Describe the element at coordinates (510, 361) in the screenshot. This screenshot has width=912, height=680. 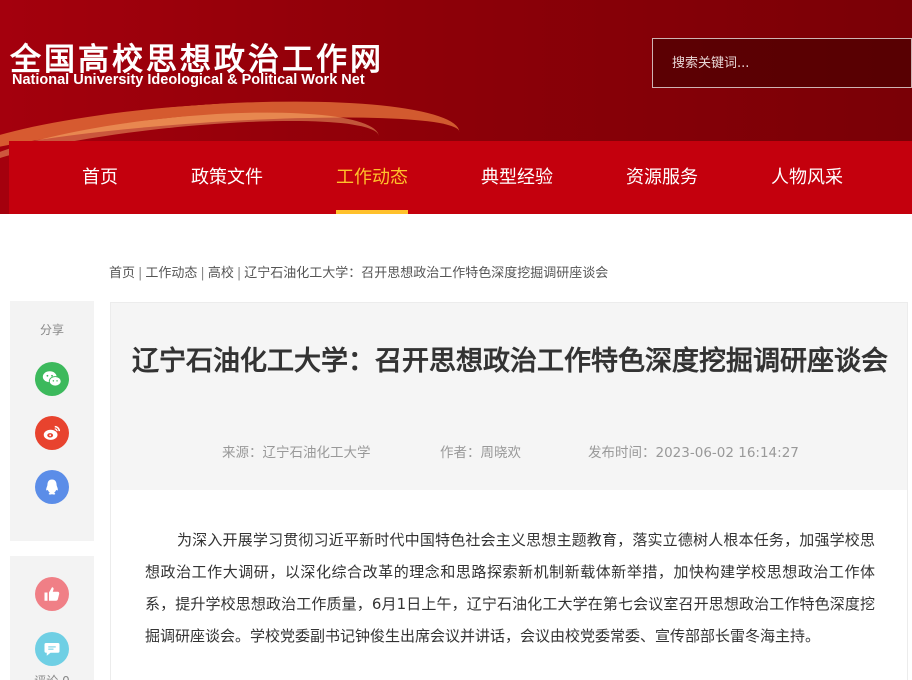
I see `article-title: 辽宁石油化工大学：召开思想政治工作特色深度挖掘调研座谈会` at that location.